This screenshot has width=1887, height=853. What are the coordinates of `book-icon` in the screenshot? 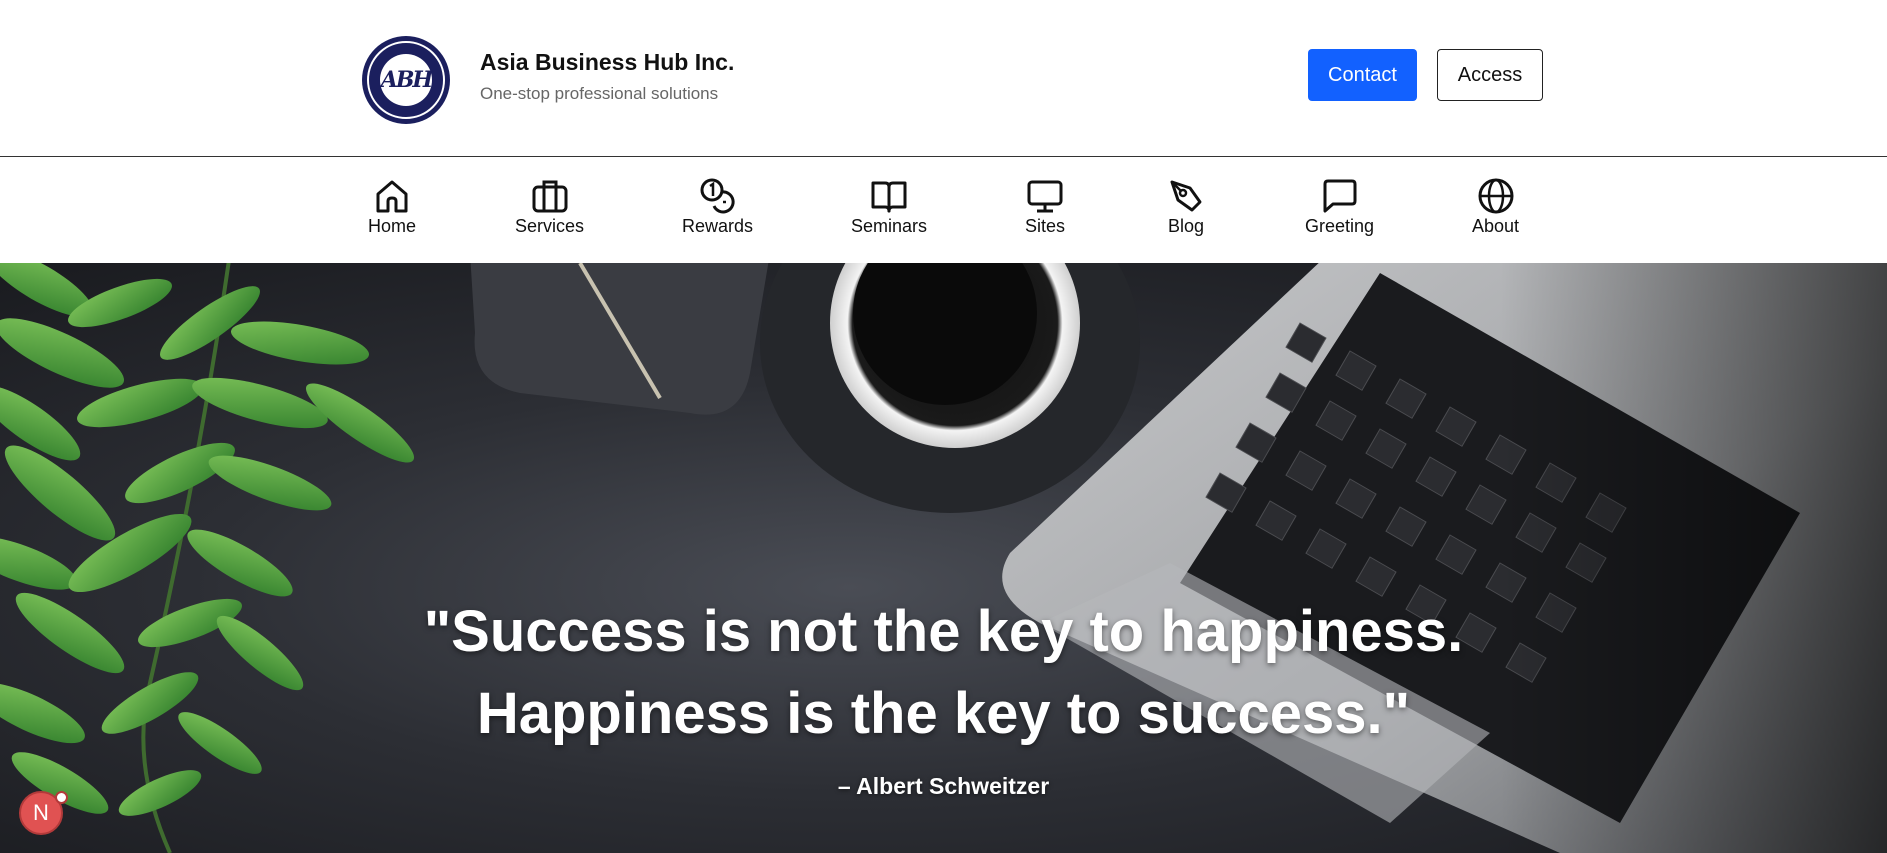 It's located at (889, 197).